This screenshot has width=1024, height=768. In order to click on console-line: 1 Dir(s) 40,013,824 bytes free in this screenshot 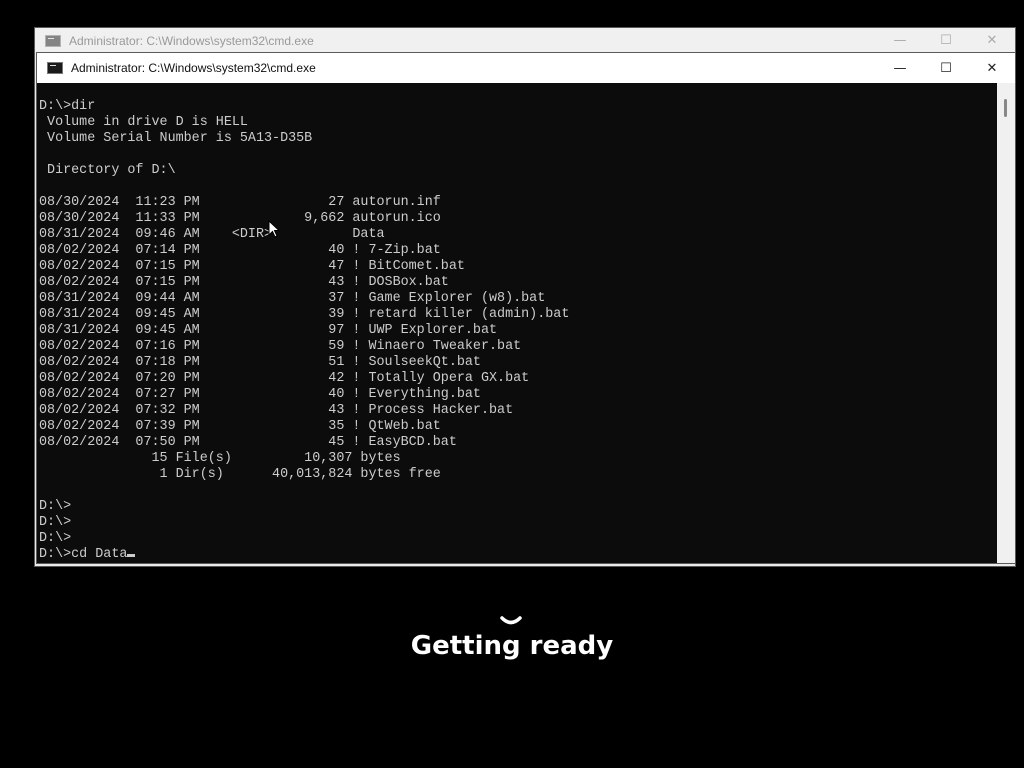, I will do `click(240, 474)`.